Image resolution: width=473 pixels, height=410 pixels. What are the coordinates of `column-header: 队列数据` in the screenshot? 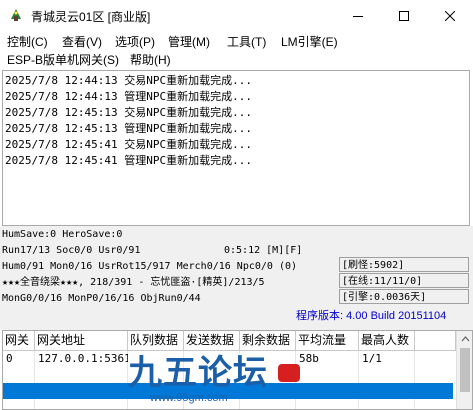 It's located at (156, 341).